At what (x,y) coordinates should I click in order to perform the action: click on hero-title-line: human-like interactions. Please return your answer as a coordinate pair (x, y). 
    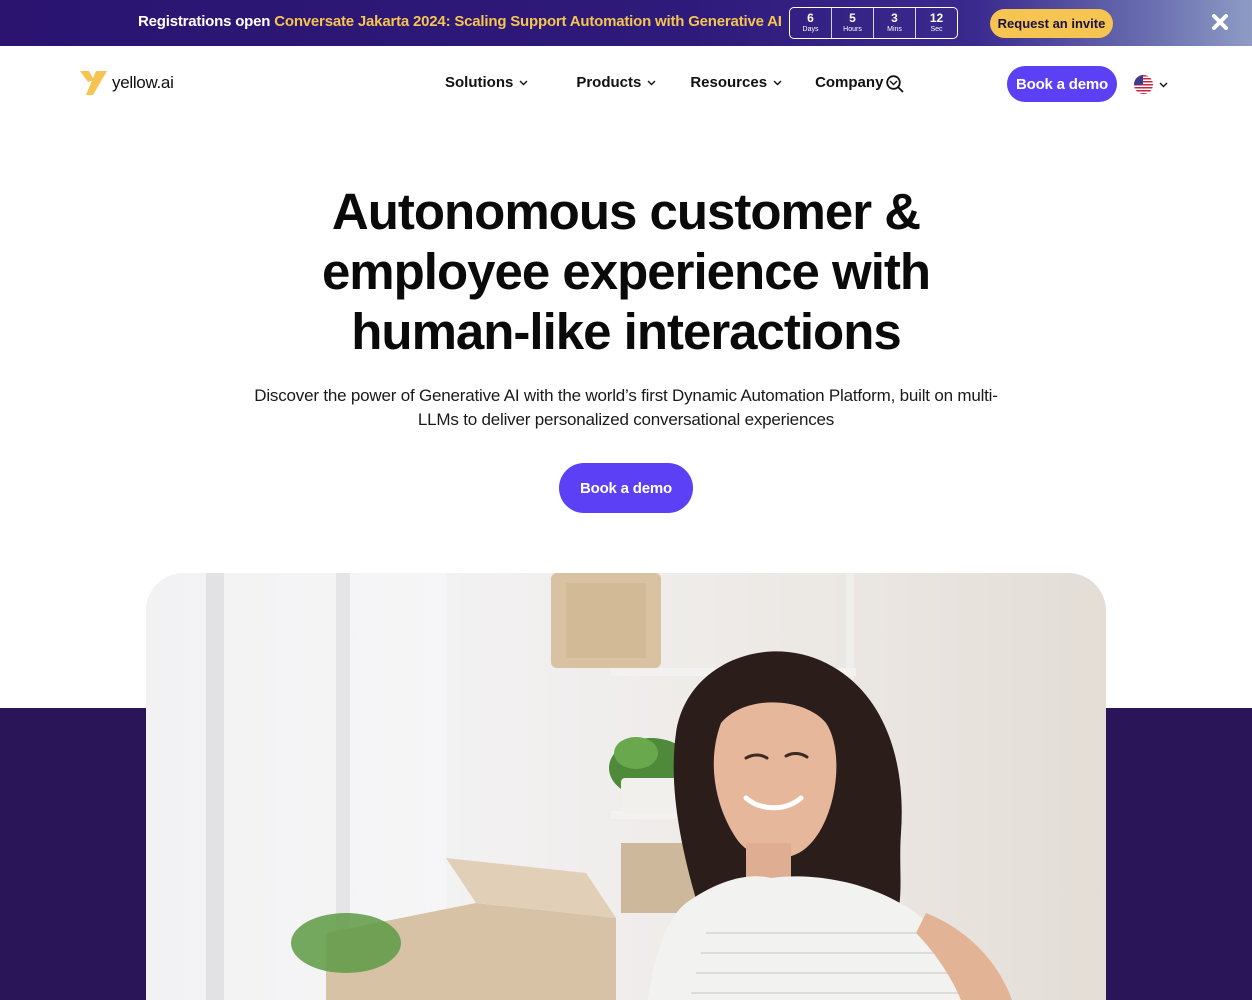
    Looking at the image, I should click on (626, 331).